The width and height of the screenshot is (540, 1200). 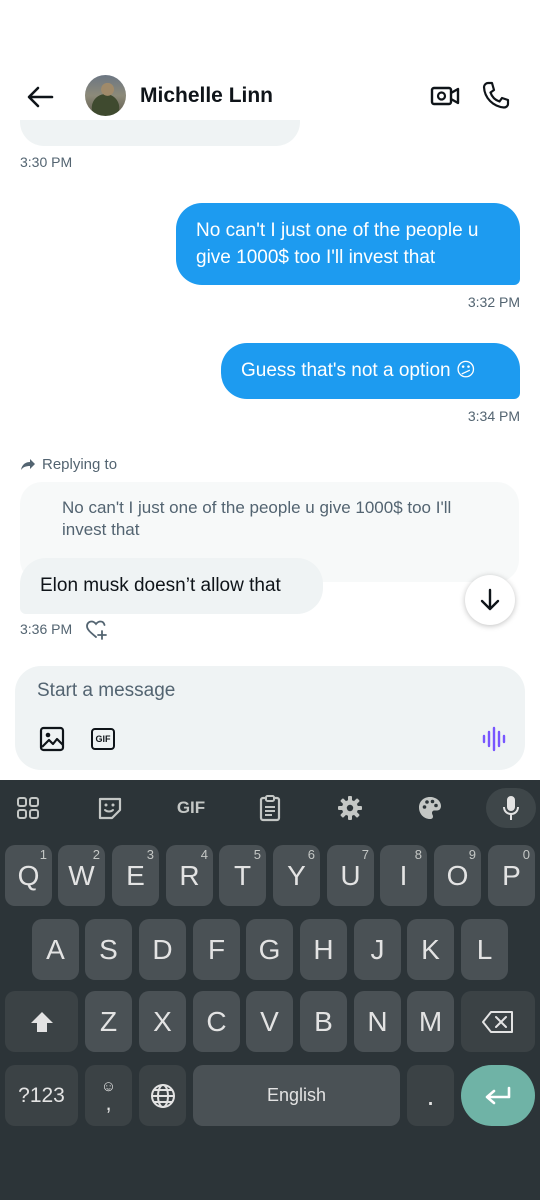 I want to click on key-hint: 1, so click(x=43, y=854).